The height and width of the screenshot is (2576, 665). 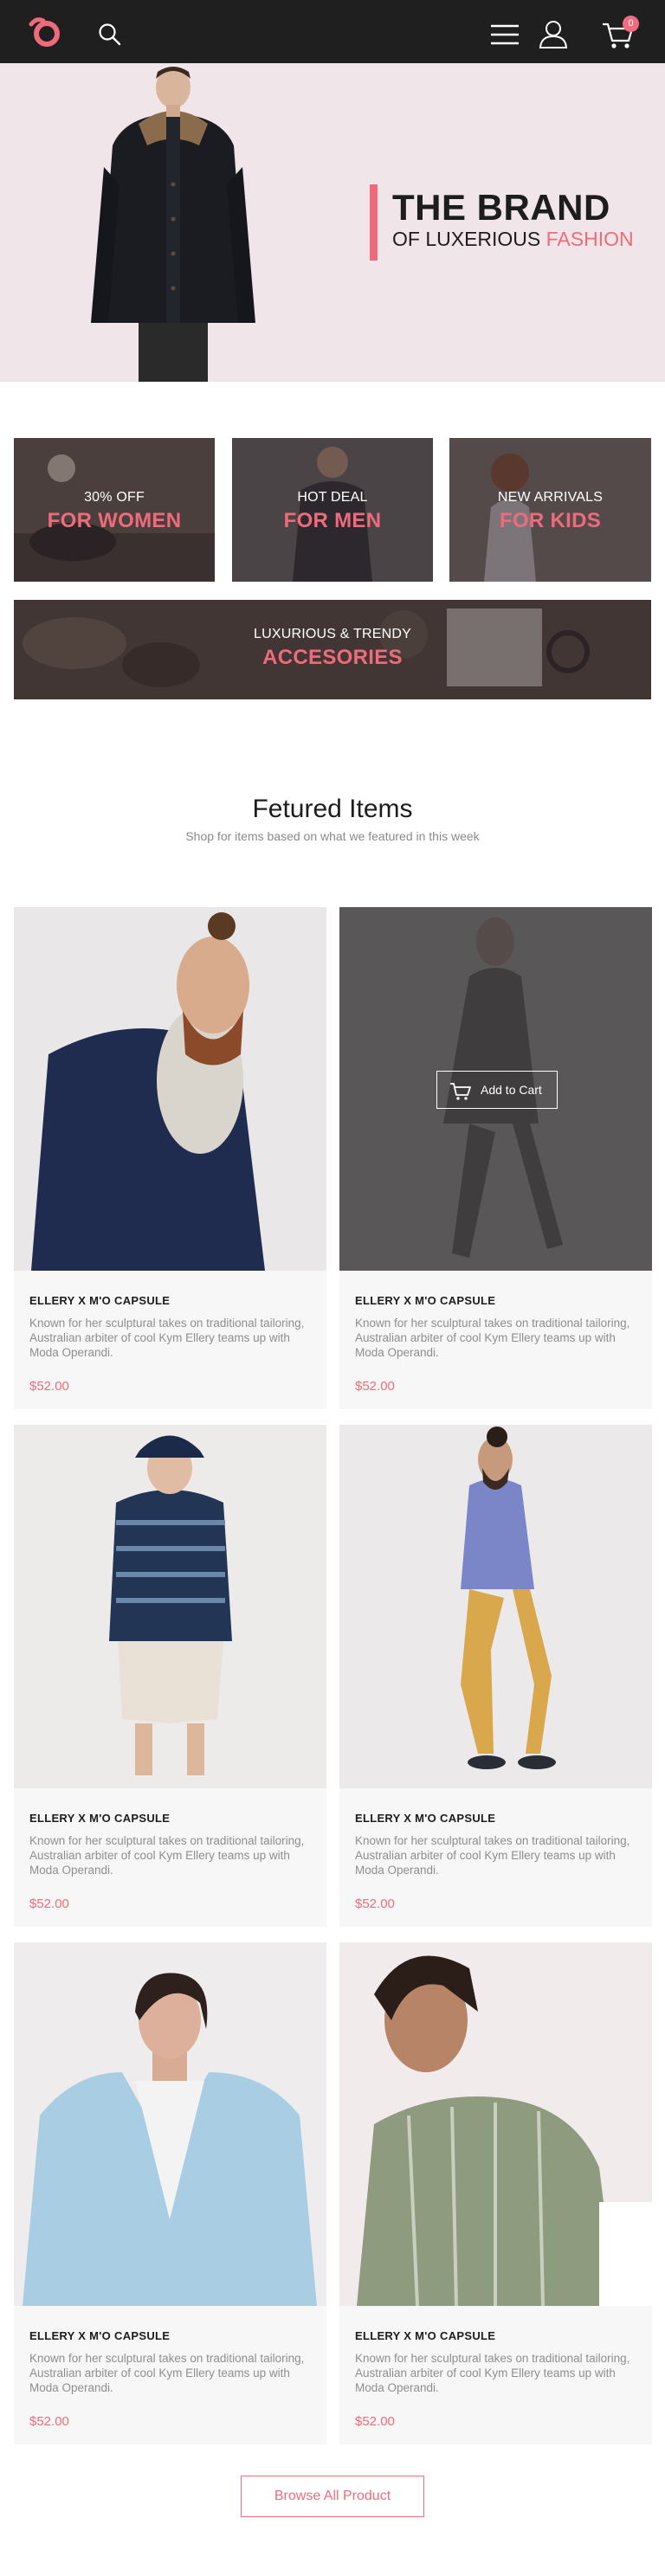 I want to click on hero-banner: THE BRAND OF LUXERIOUS FASHION, so click(x=332, y=222).